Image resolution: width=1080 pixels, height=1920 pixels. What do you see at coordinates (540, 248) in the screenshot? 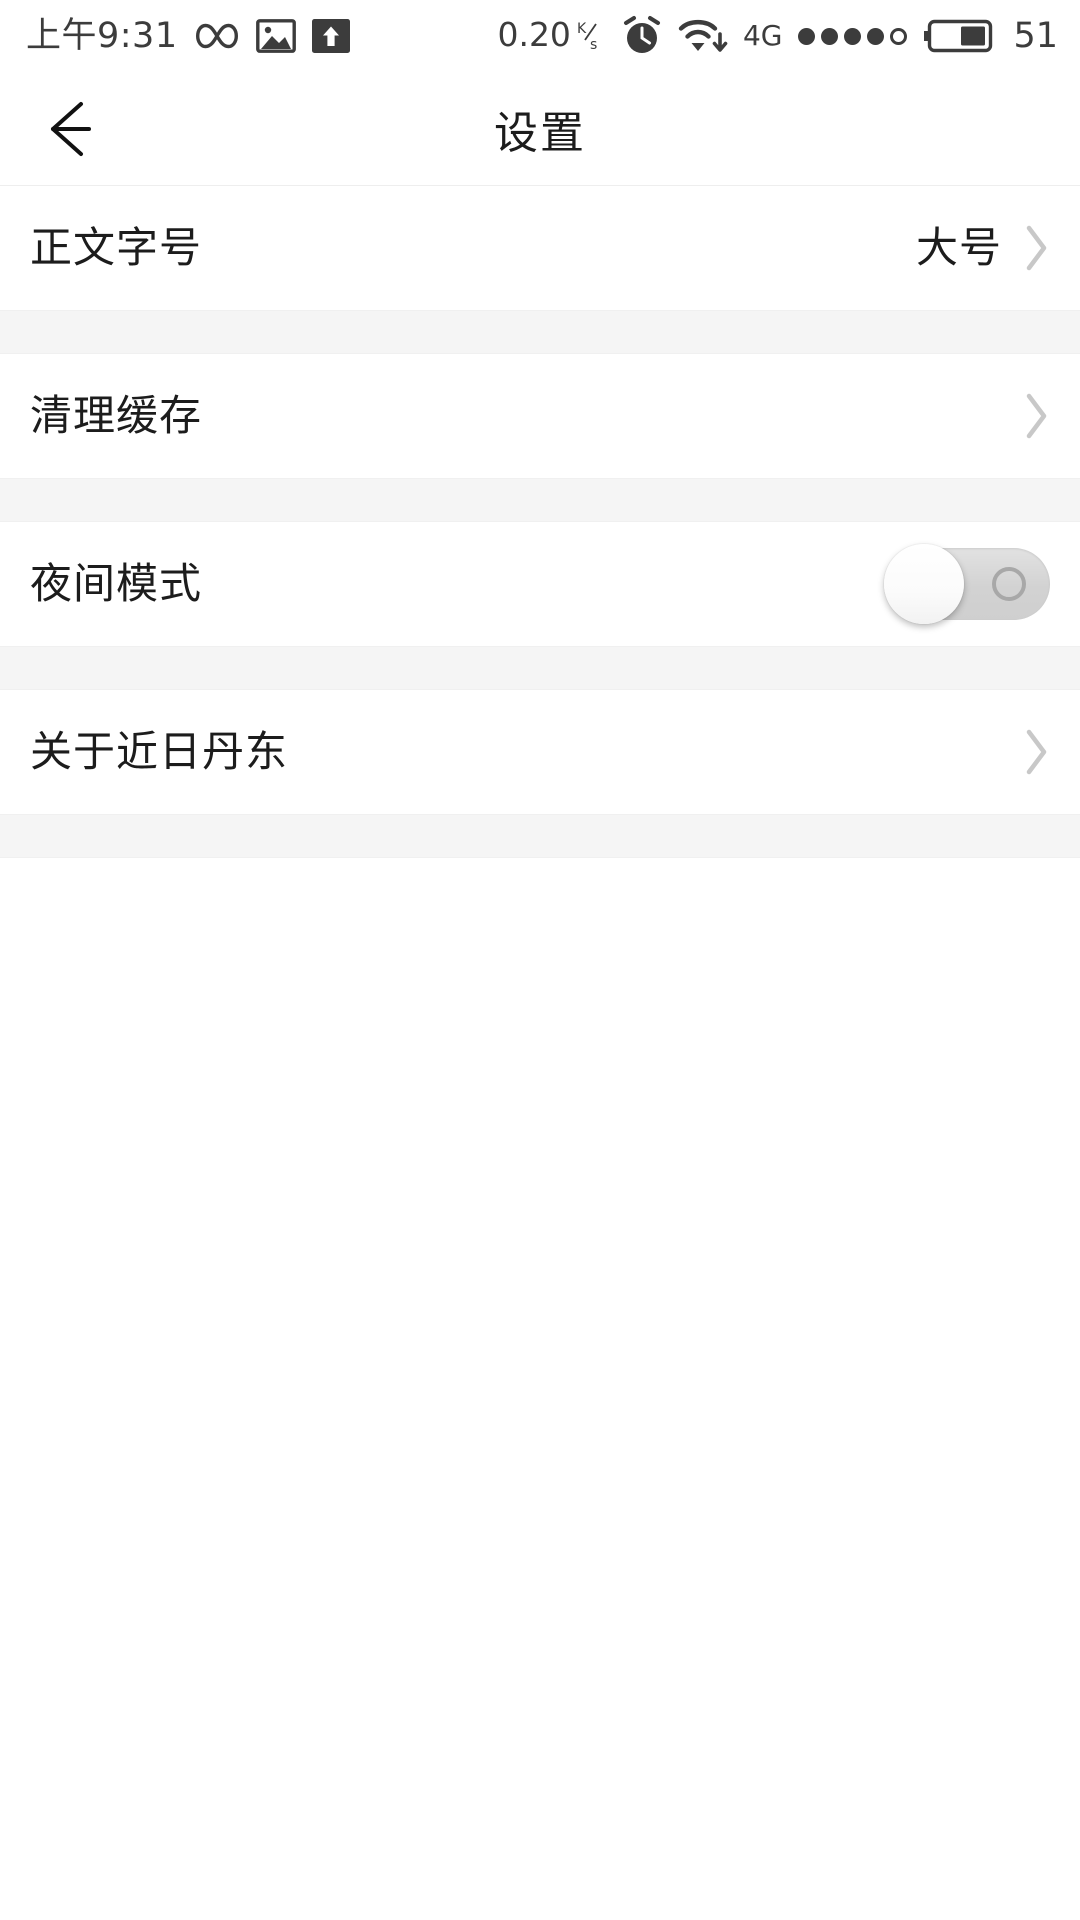
I see `settings-row-body-font-size: 正文字号 大号` at bounding box center [540, 248].